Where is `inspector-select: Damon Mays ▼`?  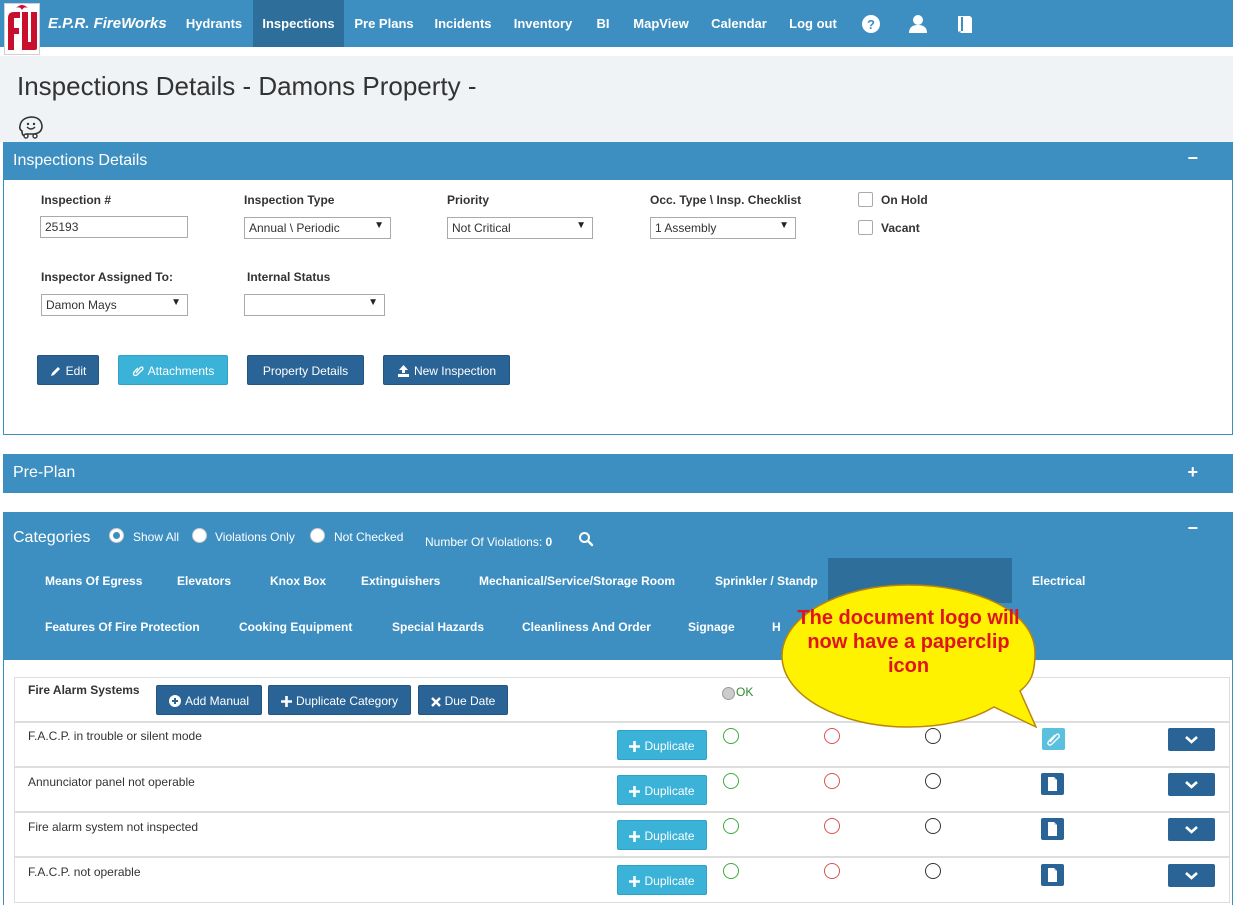
inspector-select: Damon Mays ▼ is located at coordinates (114, 305).